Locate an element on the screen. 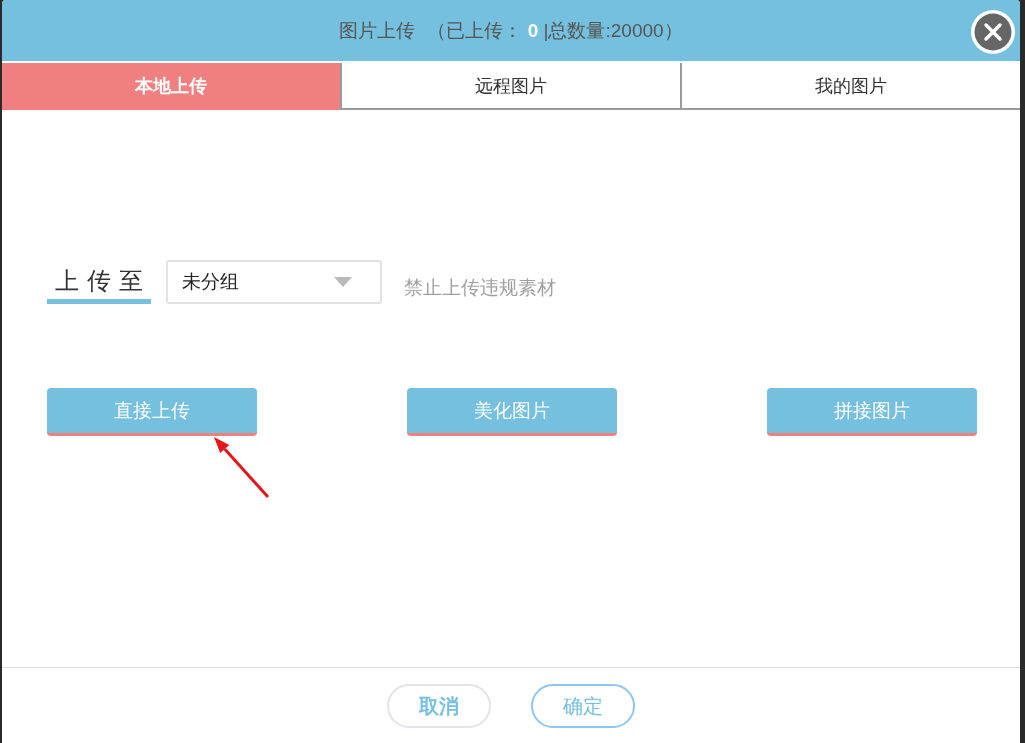 The height and width of the screenshot is (743, 1025). dialog-title: 图片上传 is located at coordinates (377, 30).